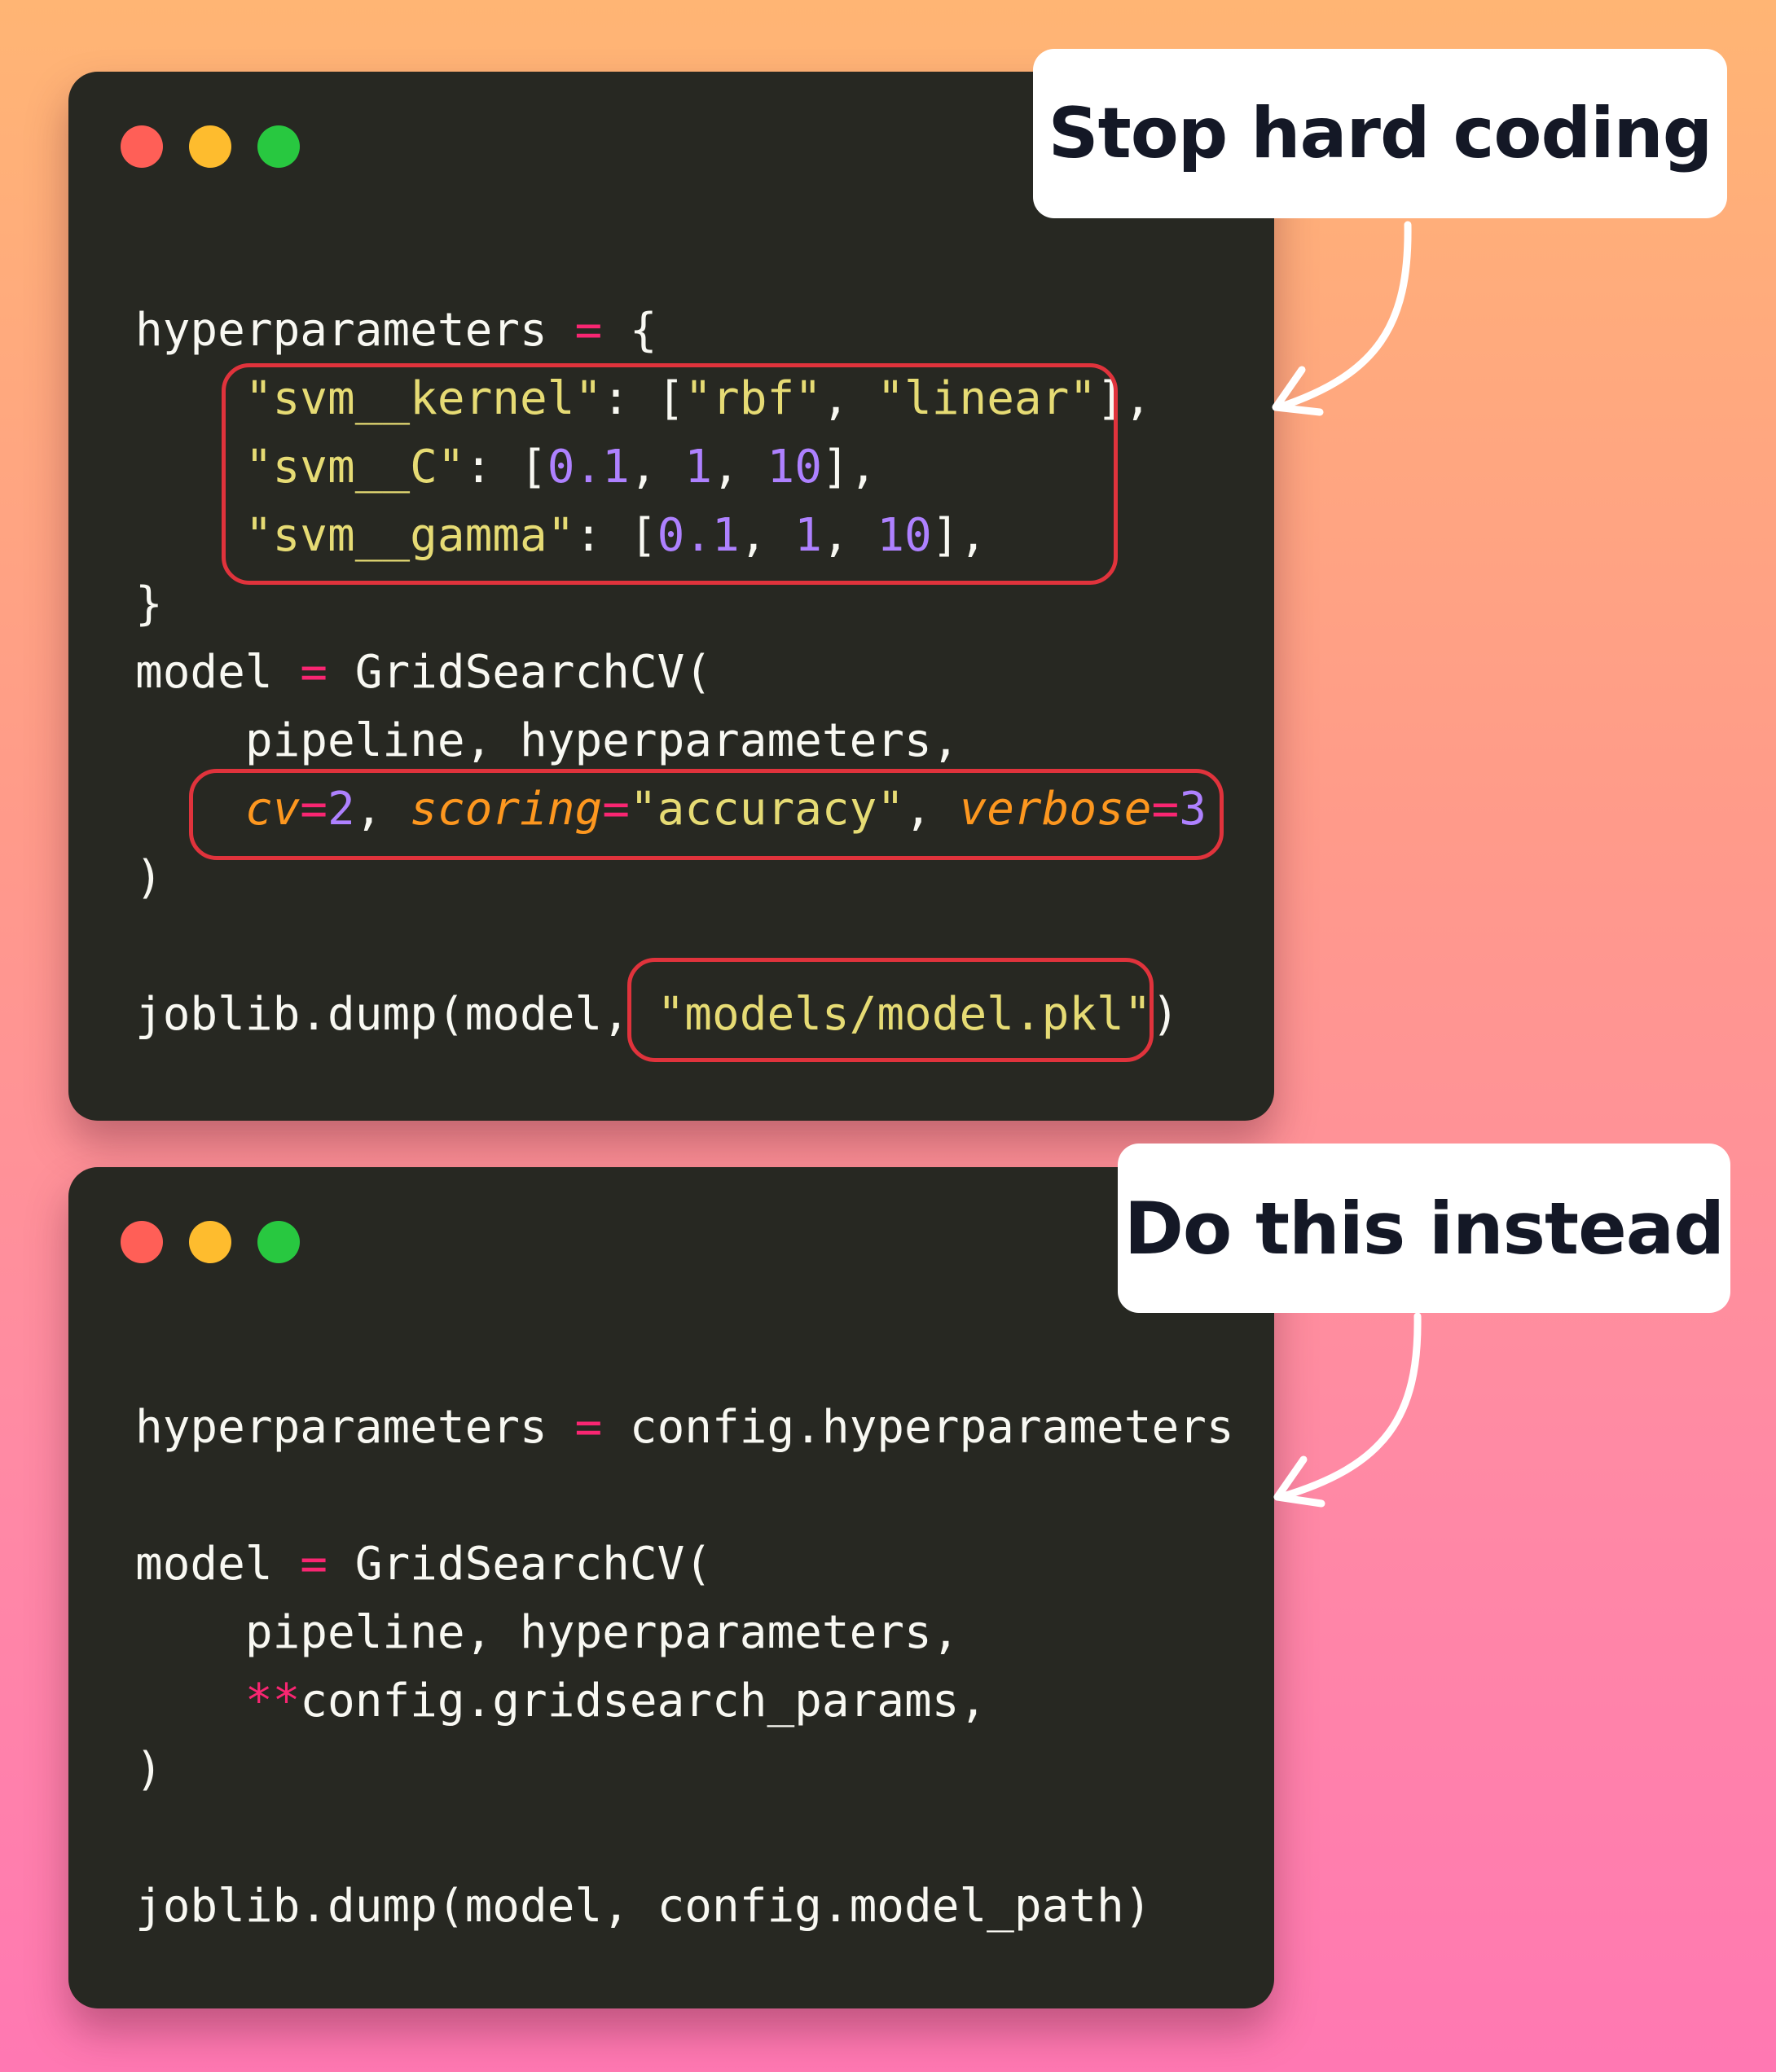 The height and width of the screenshot is (2072, 1776). I want to click on callout-label: Do this instead, so click(1424, 1228).